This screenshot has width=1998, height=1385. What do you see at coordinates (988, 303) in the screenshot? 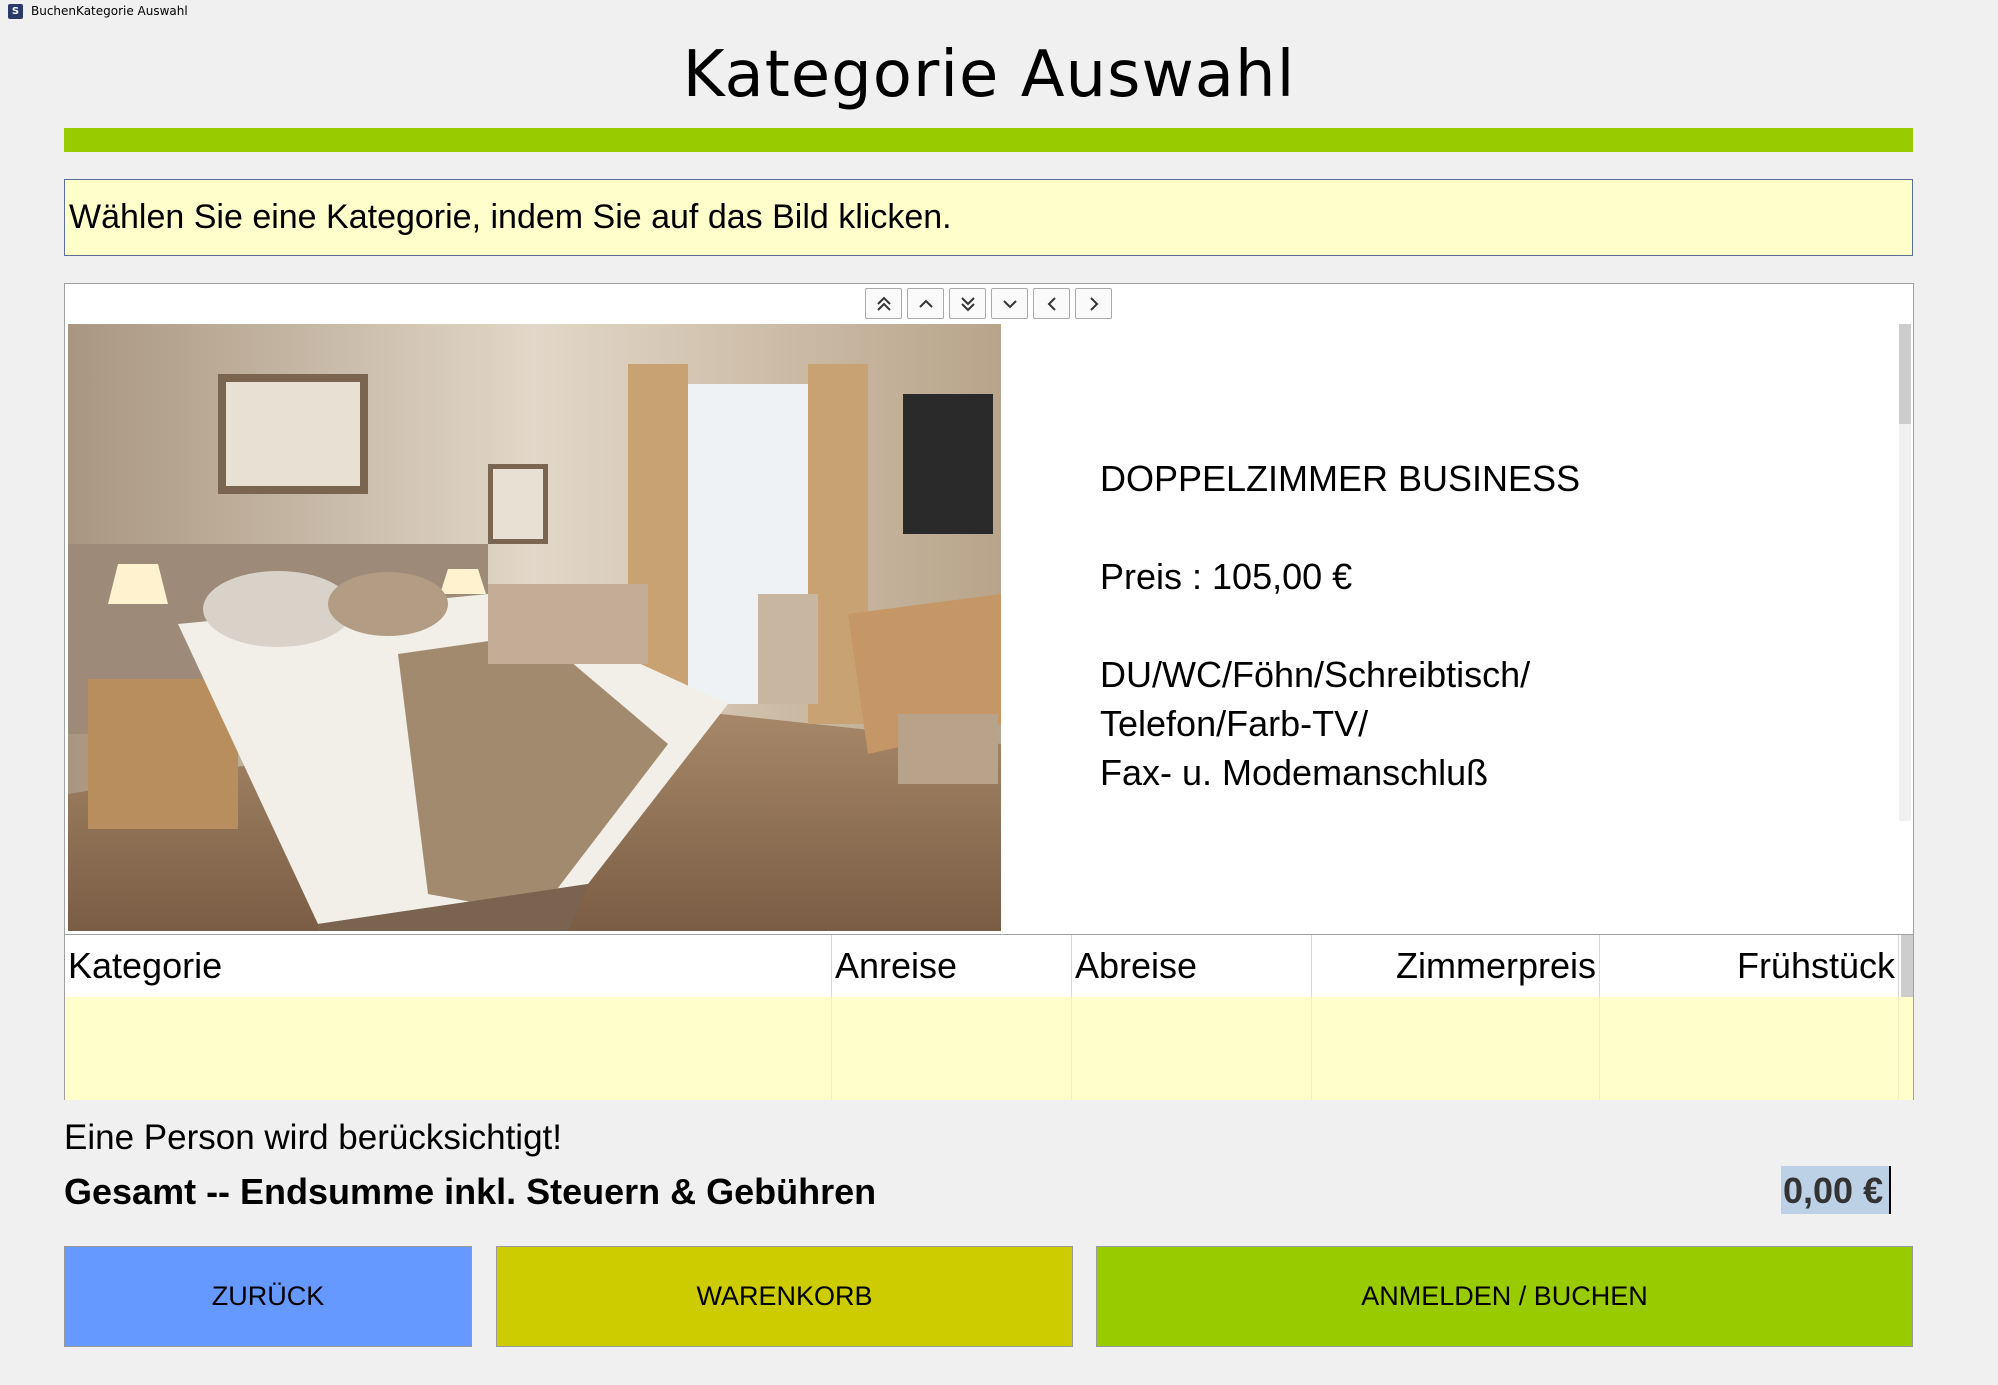
I see `navigation-toolbar` at bounding box center [988, 303].